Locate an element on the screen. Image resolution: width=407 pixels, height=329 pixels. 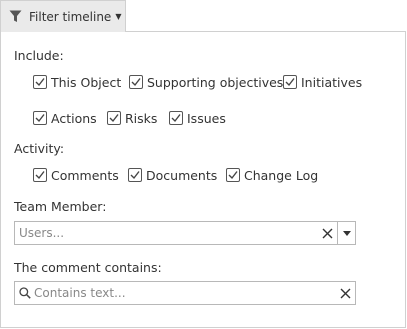
checkbox-comments: Comments is located at coordinates (76, 175).